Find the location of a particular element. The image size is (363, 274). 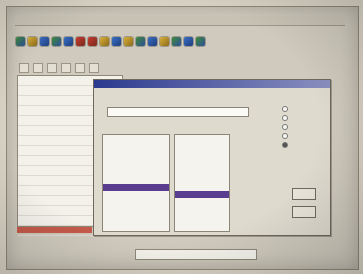

ok-button is located at coordinates (304, 194).